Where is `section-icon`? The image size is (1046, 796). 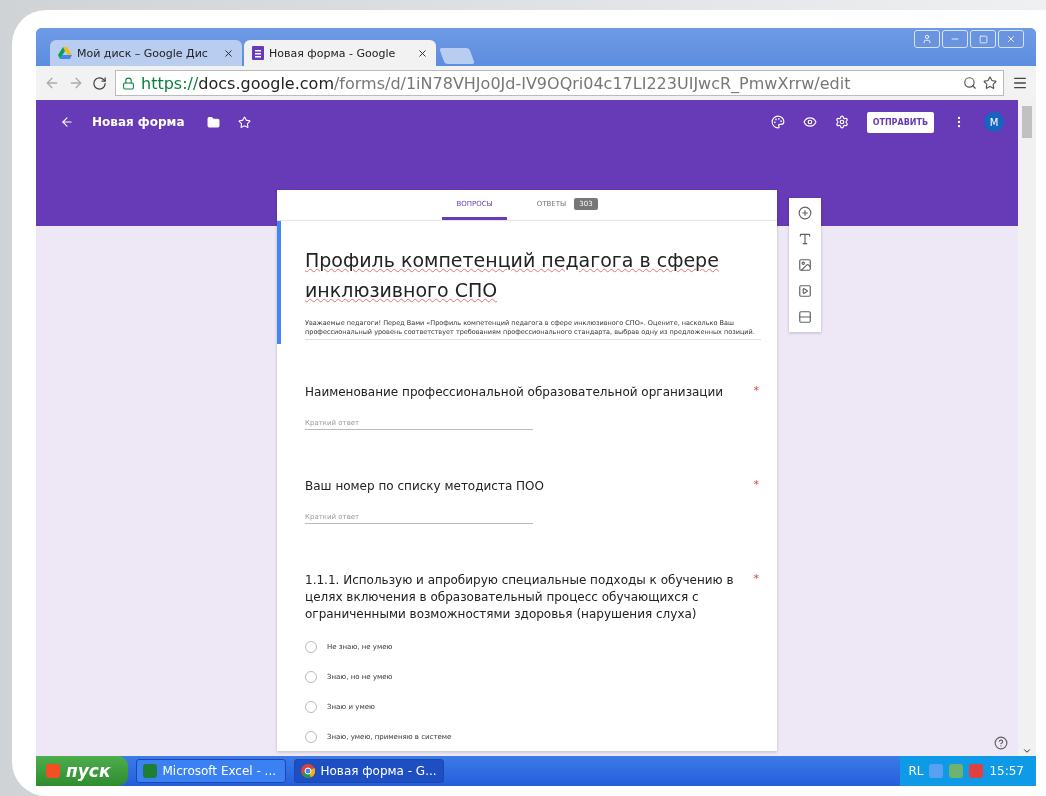 section-icon is located at coordinates (805, 317).